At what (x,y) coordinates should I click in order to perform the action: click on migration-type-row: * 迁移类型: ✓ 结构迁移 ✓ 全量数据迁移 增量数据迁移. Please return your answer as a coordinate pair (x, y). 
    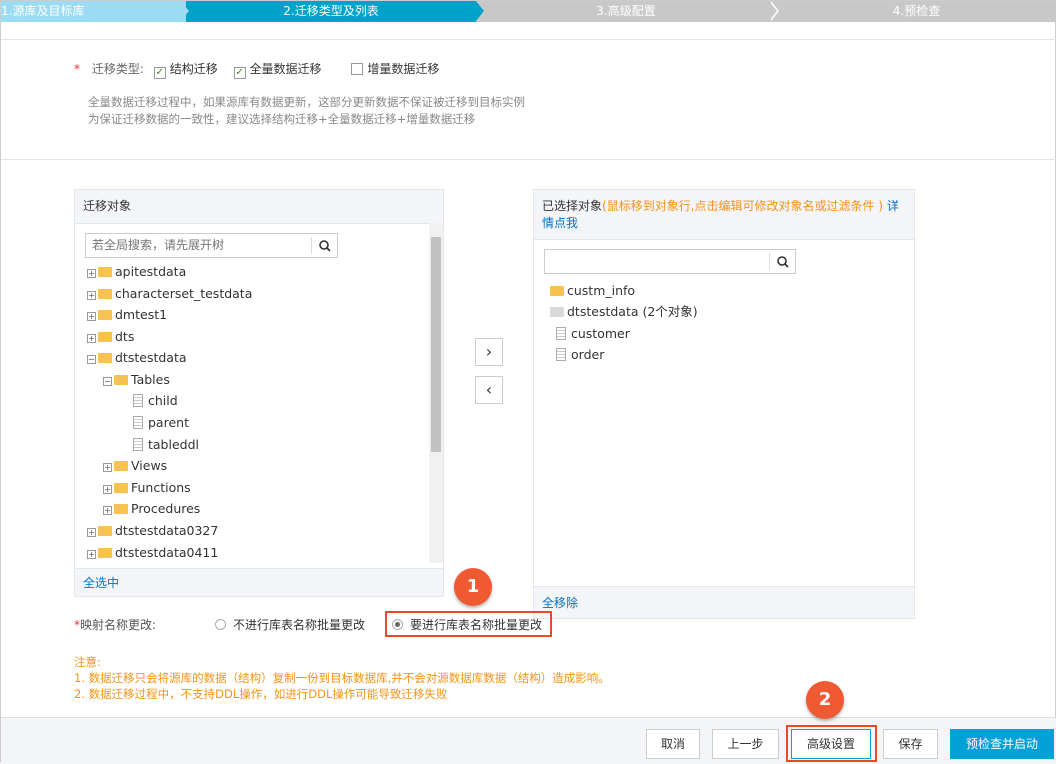
    Looking at the image, I should click on (256, 69).